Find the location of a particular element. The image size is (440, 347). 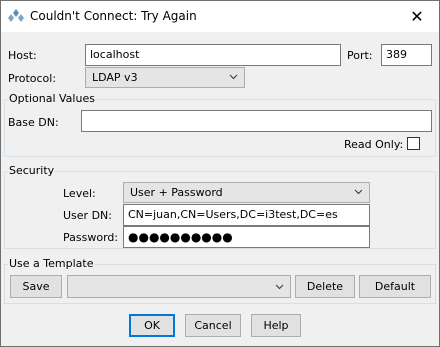

default-template-button: Default is located at coordinates (395, 286).